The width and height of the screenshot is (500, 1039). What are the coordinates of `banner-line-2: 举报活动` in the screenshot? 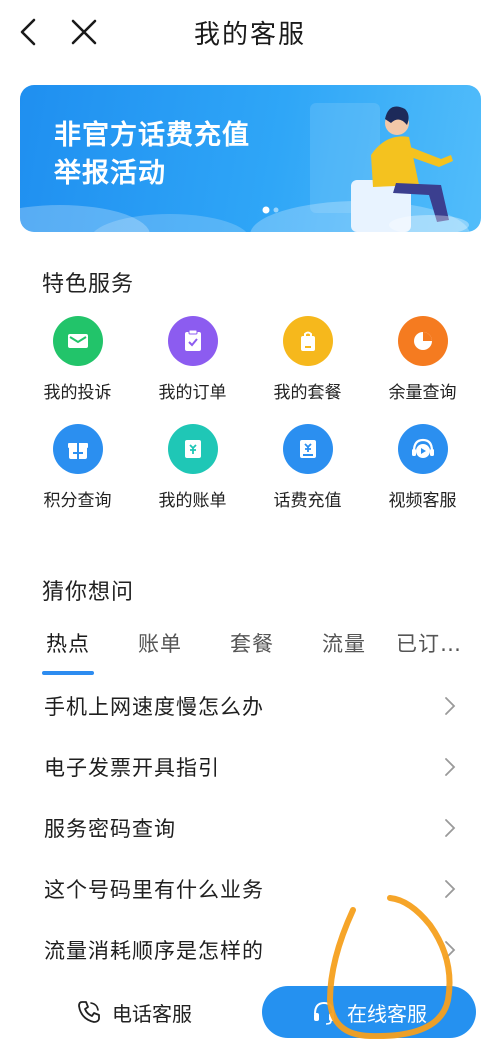 It's located at (110, 173).